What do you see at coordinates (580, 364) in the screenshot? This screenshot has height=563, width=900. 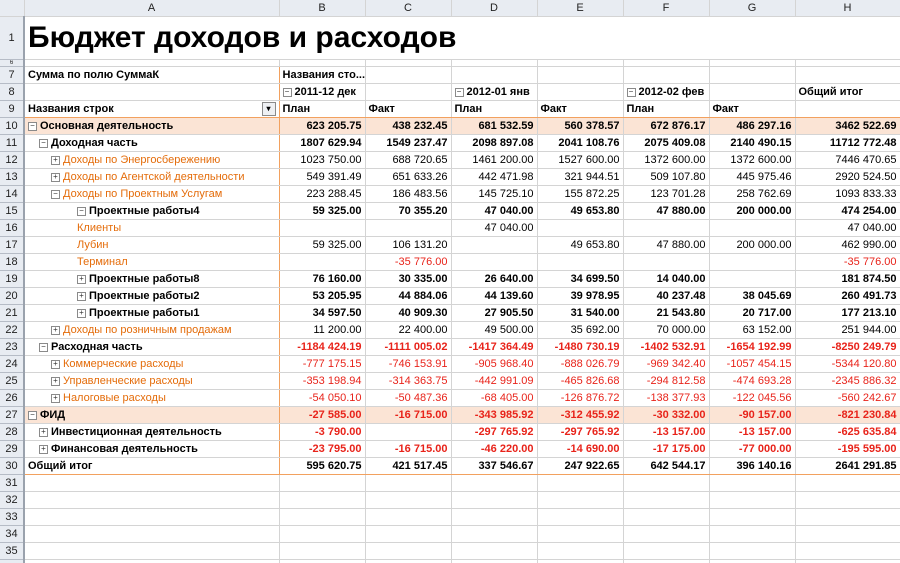 I see `pivot-cell: -888 026.79` at bounding box center [580, 364].